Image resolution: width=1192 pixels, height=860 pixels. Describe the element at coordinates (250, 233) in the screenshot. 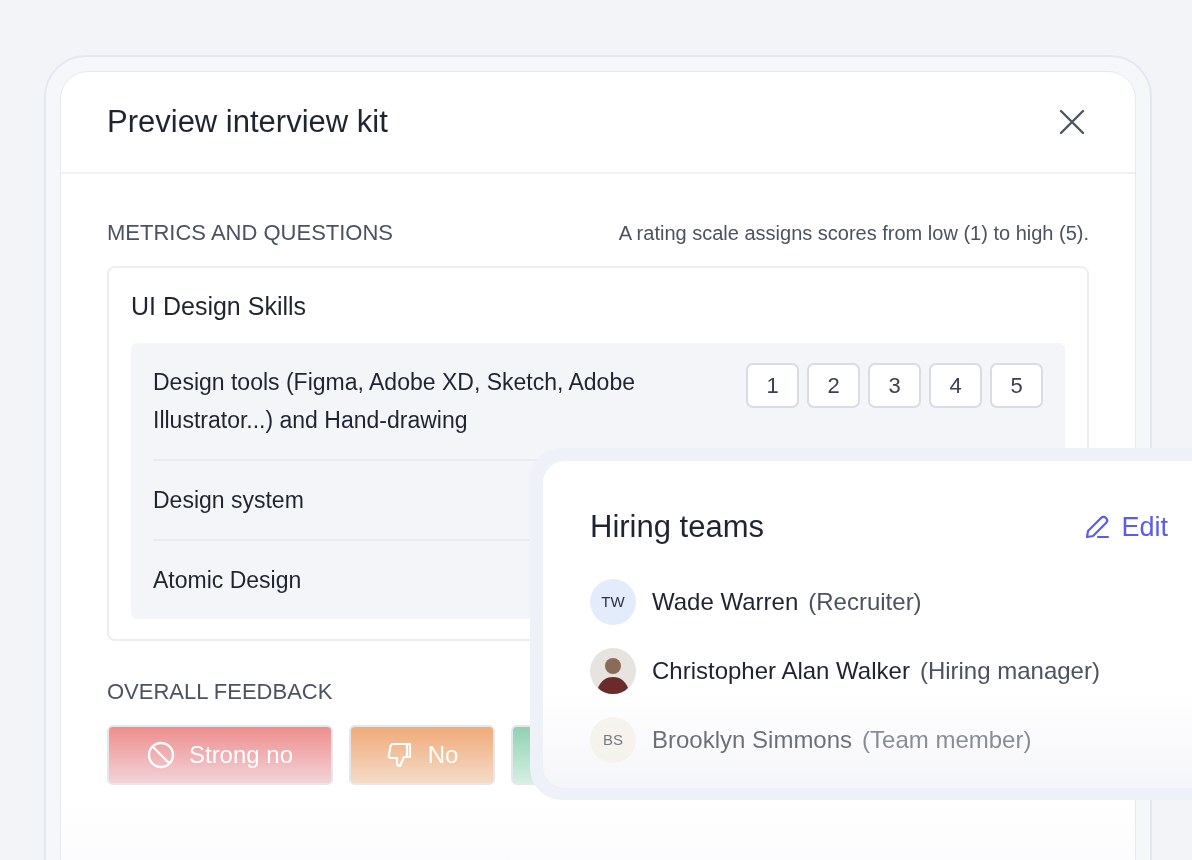

I see `section-heading: METRICS AND QUESTIONS` at that location.